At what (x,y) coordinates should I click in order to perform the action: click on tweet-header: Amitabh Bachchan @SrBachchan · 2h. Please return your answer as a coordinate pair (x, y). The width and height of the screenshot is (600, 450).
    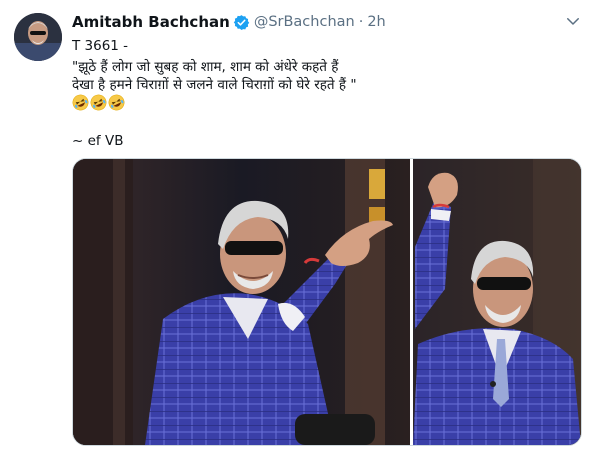
    Looking at the image, I should click on (229, 22).